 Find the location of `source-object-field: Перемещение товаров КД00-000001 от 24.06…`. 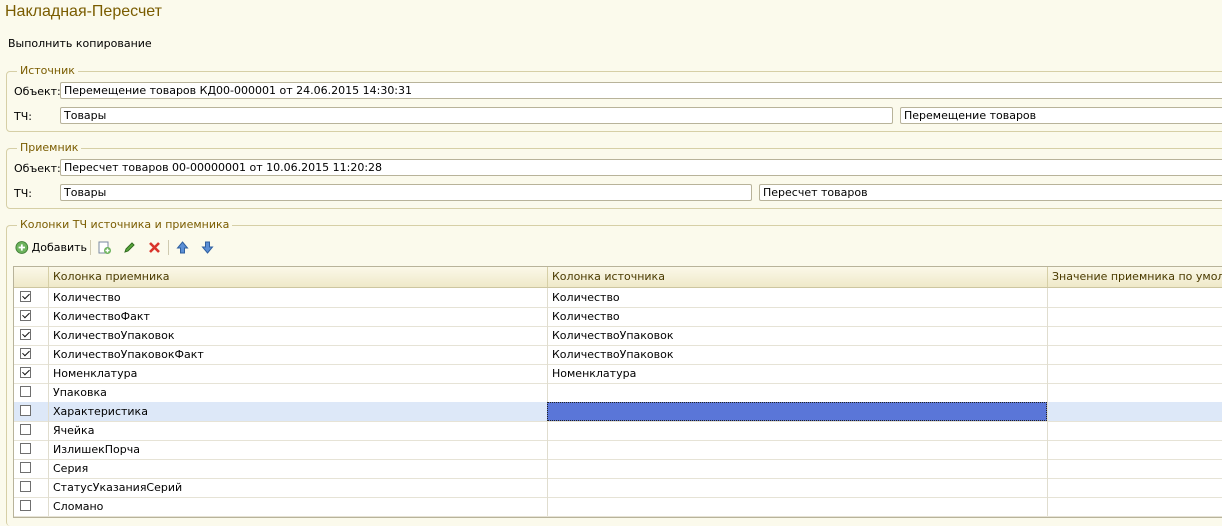

source-object-field: Перемещение товаров КД00-000001 от 24.06… is located at coordinates (641, 90).